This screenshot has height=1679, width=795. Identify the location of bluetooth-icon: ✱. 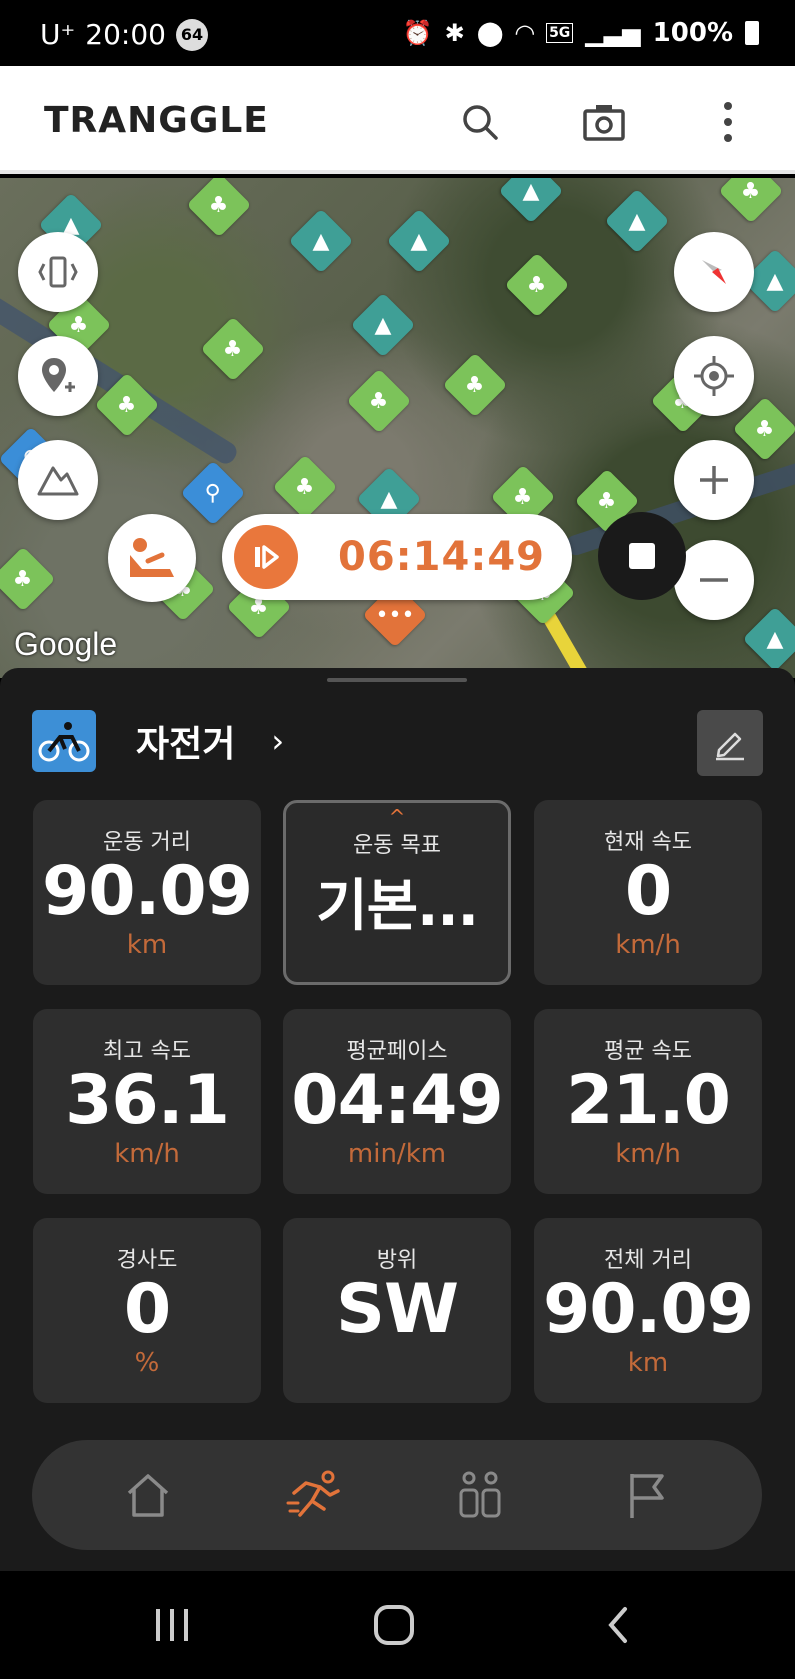
(454, 33).